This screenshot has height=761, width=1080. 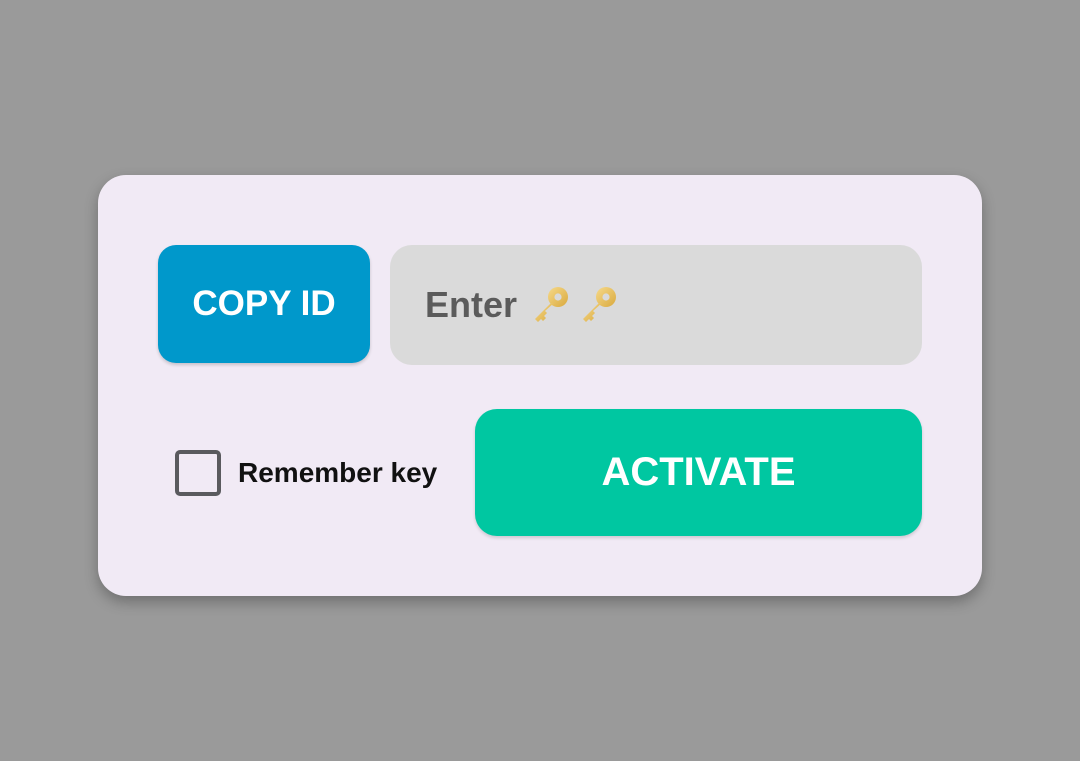 I want to click on remember-key-checkbox, so click(x=198, y=473).